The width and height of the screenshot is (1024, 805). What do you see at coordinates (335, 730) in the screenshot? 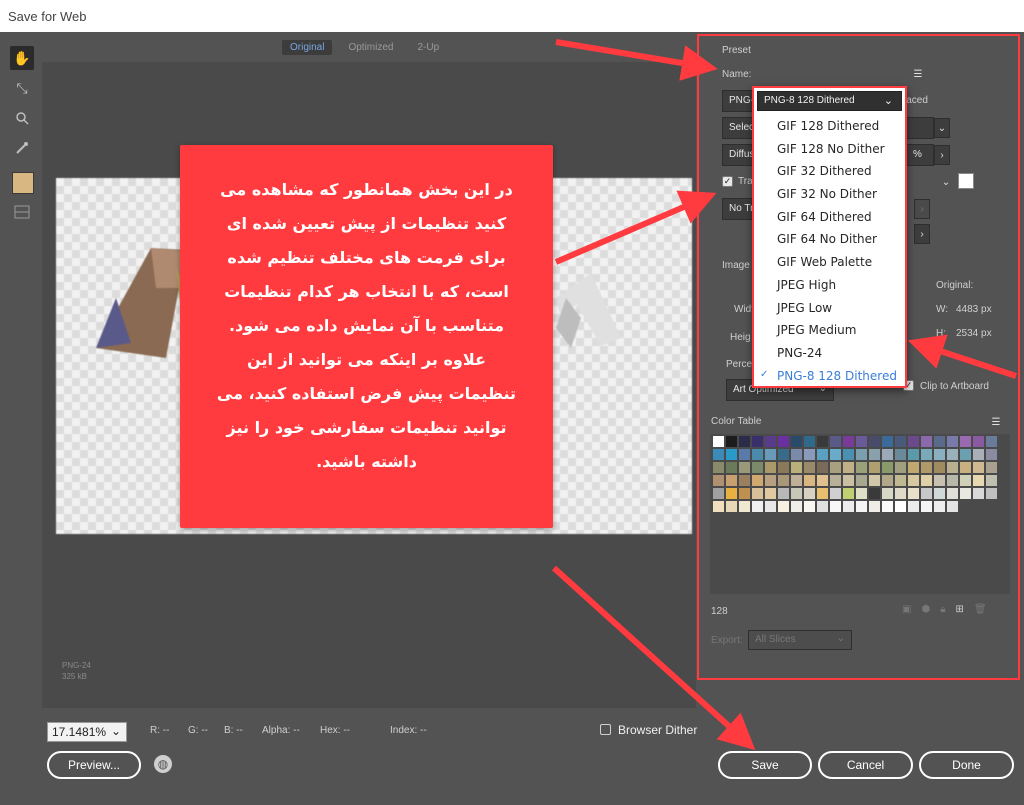
I see `readout-hex: Hex: --` at bounding box center [335, 730].